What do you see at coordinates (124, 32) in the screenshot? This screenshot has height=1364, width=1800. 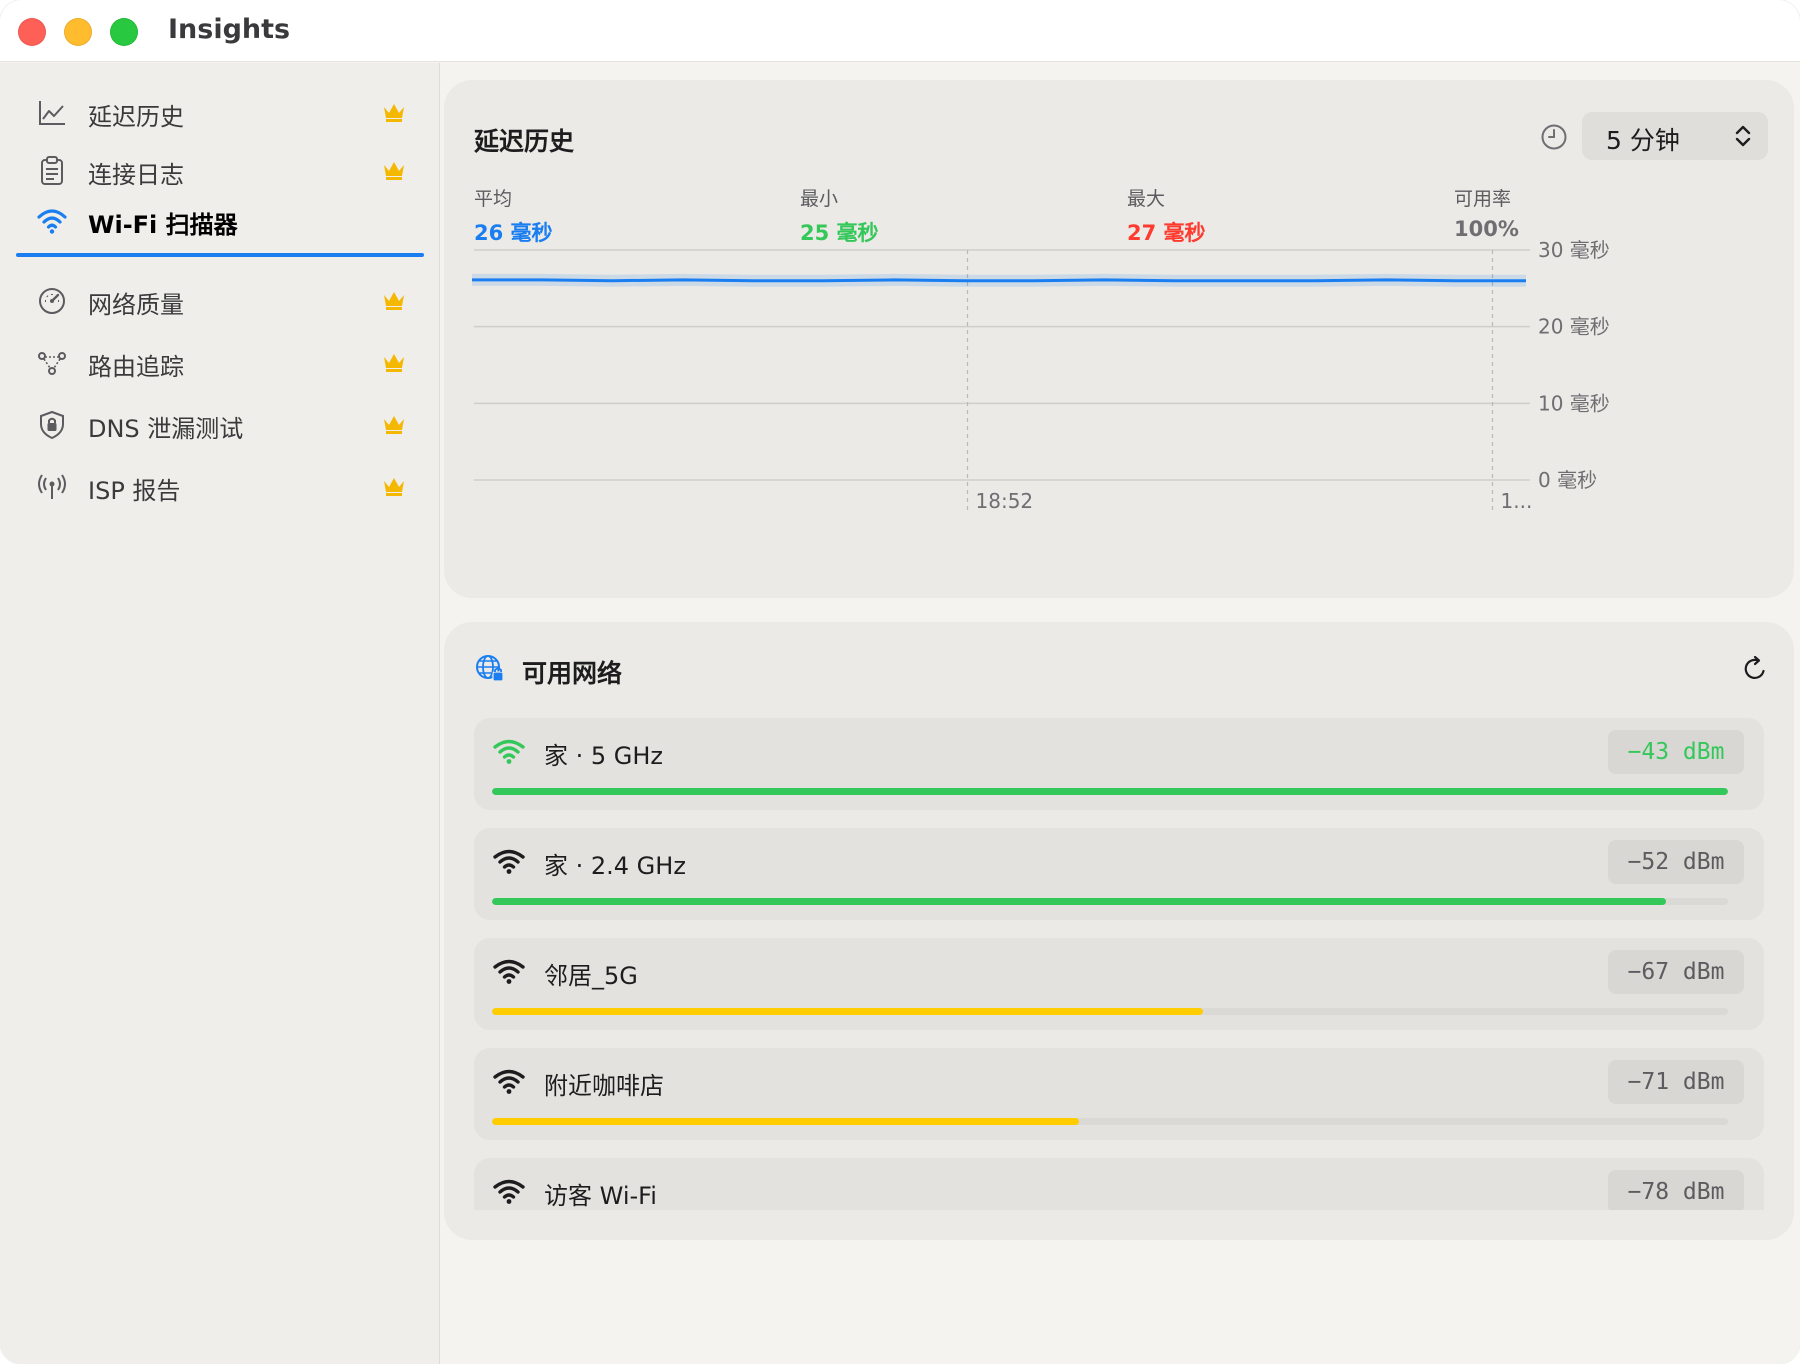 I see `zoom-window-button` at bounding box center [124, 32].